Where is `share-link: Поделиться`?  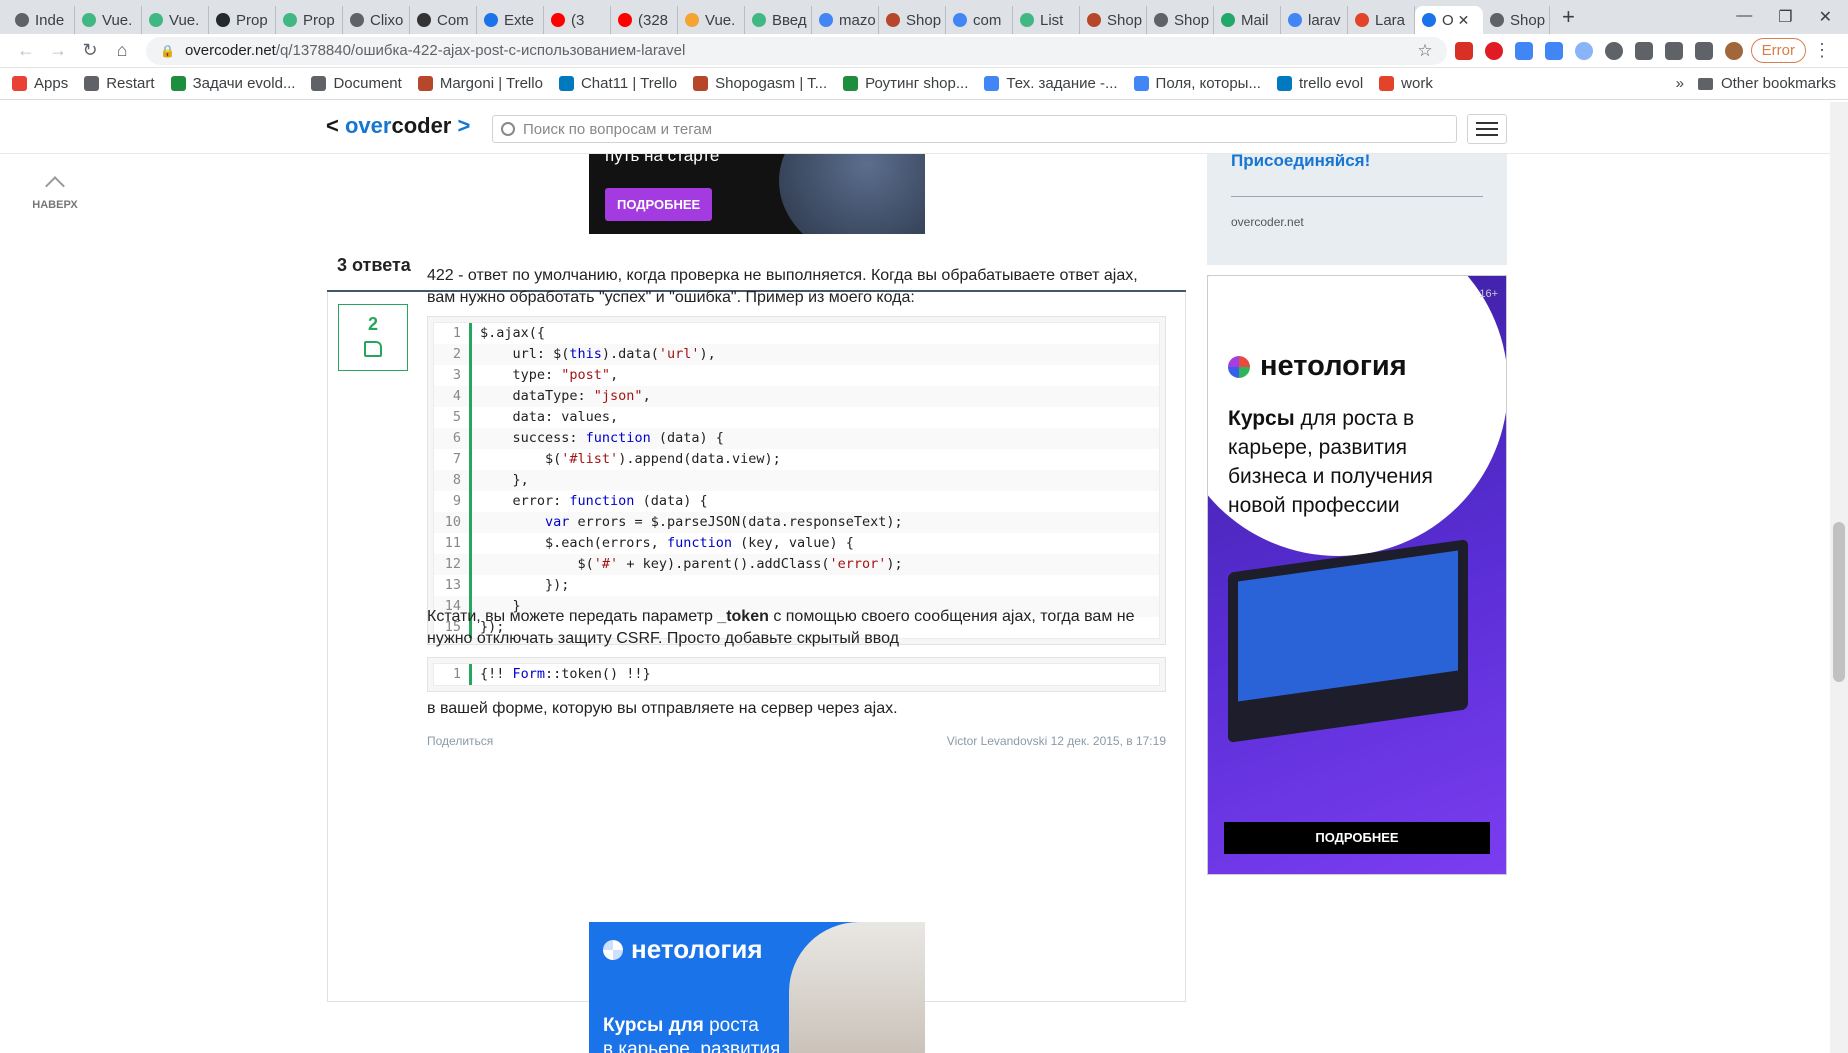 share-link: Поделиться is located at coordinates (460, 741).